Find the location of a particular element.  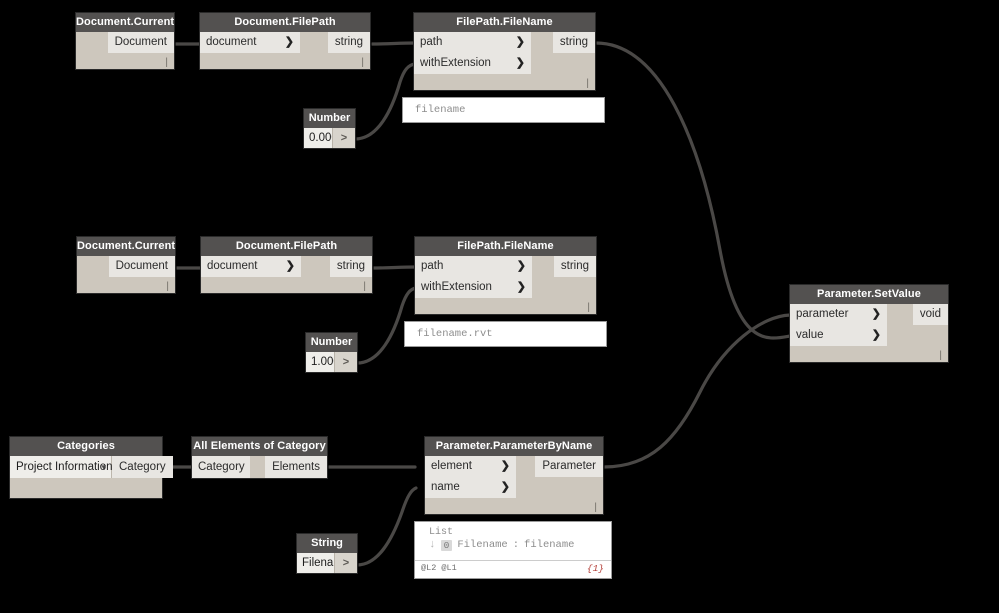

list-item: ↓ 0 Filename : filename is located at coordinates (513, 544).